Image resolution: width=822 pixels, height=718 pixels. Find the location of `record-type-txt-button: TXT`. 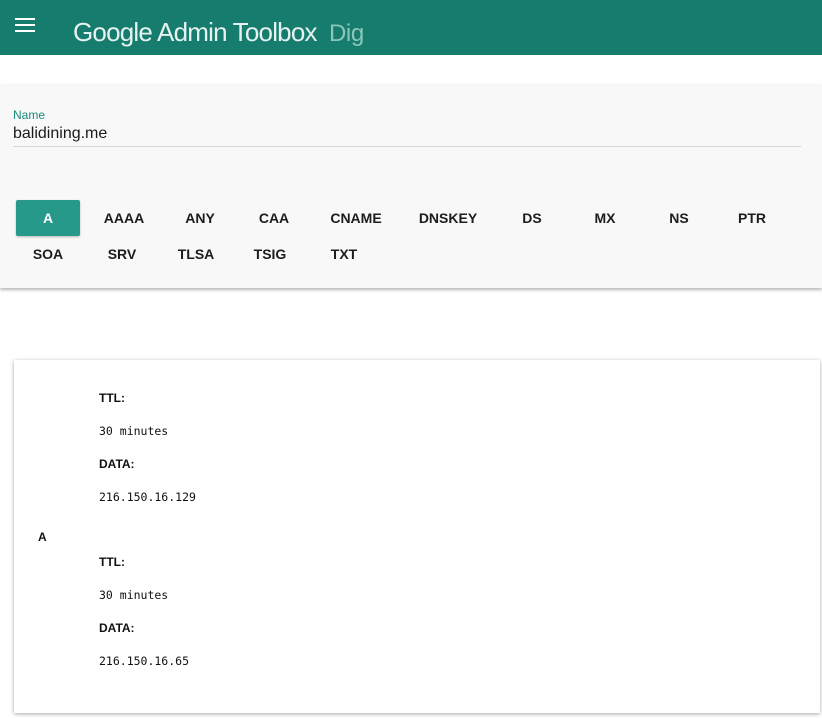

record-type-txt-button: TXT is located at coordinates (344, 254).